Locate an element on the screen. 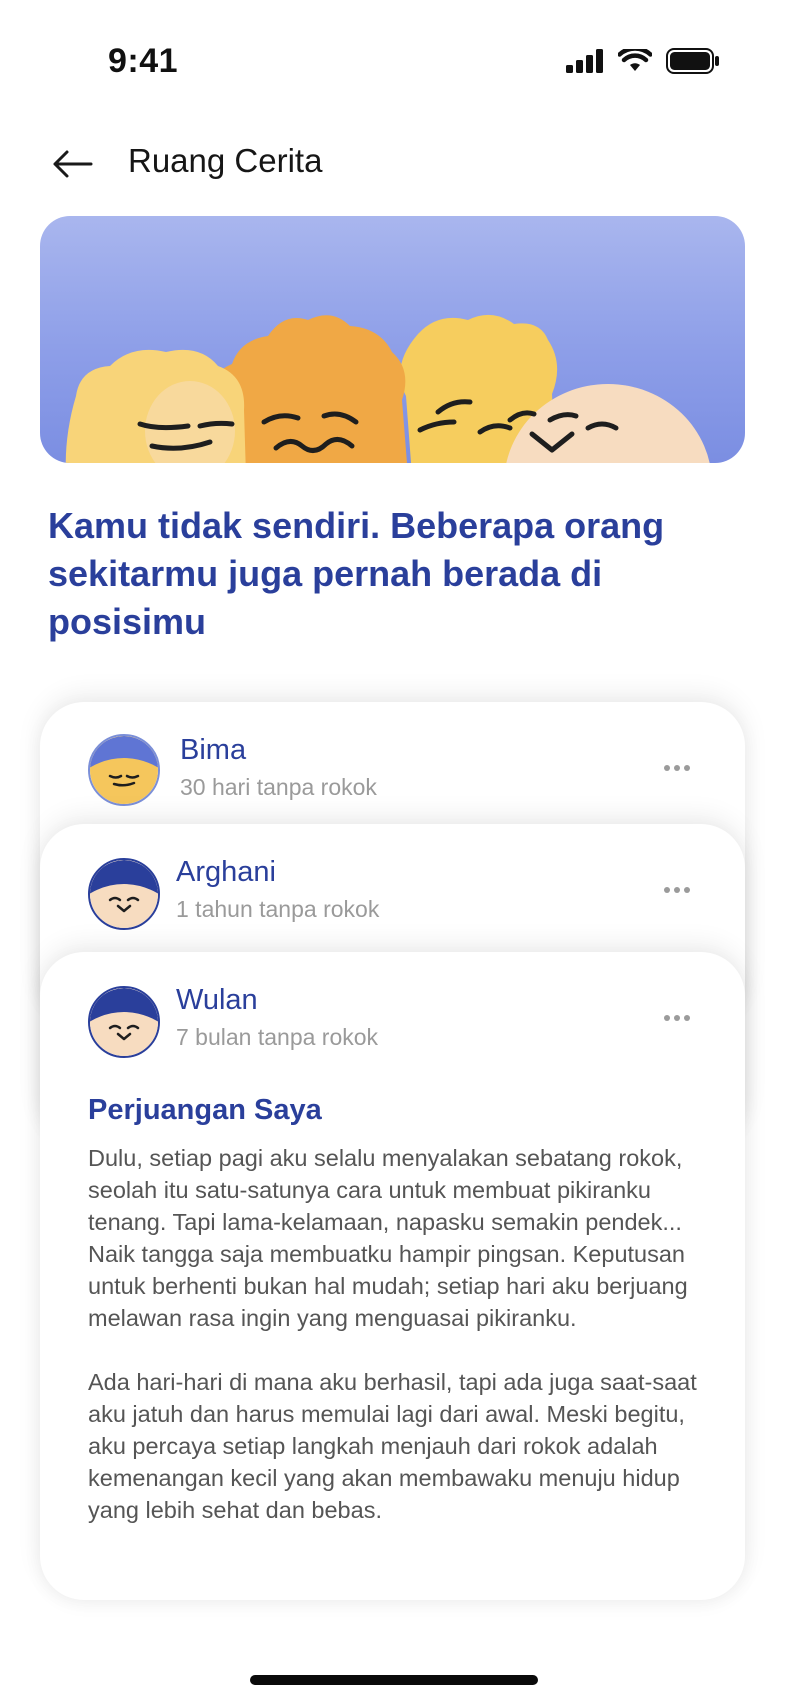 The width and height of the screenshot is (786, 1704). hero-illustration is located at coordinates (387, 388).